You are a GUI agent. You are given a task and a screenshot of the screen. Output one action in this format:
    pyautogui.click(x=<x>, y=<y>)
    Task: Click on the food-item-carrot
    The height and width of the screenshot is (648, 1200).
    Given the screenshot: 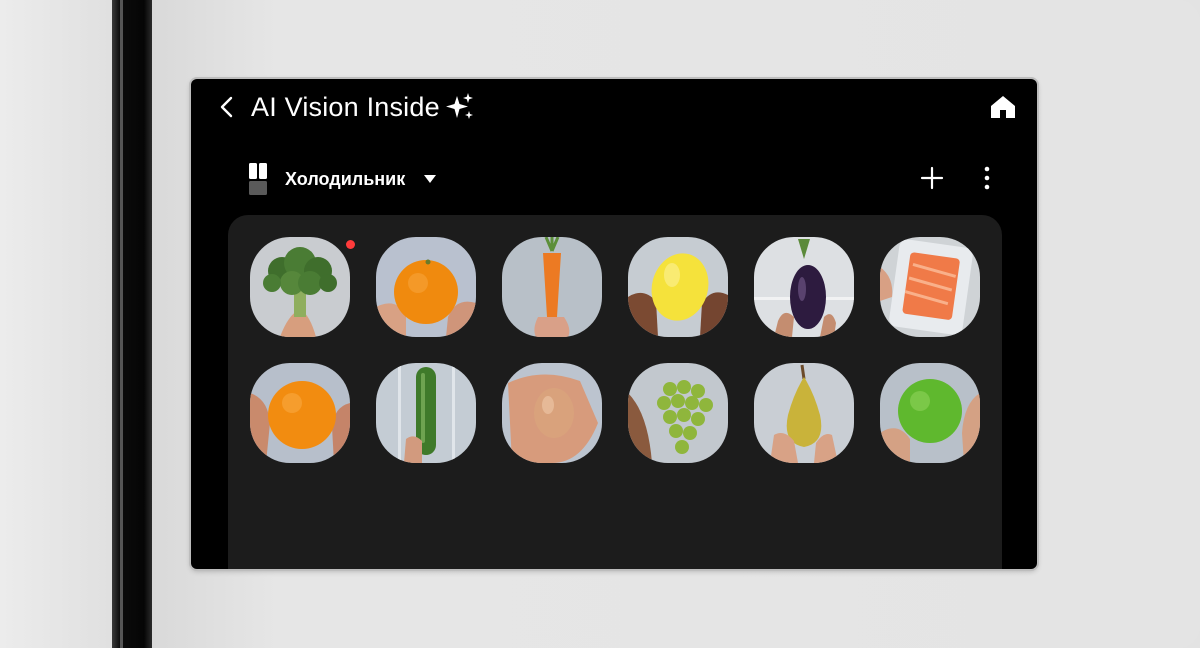 What is the action you would take?
    pyautogui.click(x=552, y=287)
    